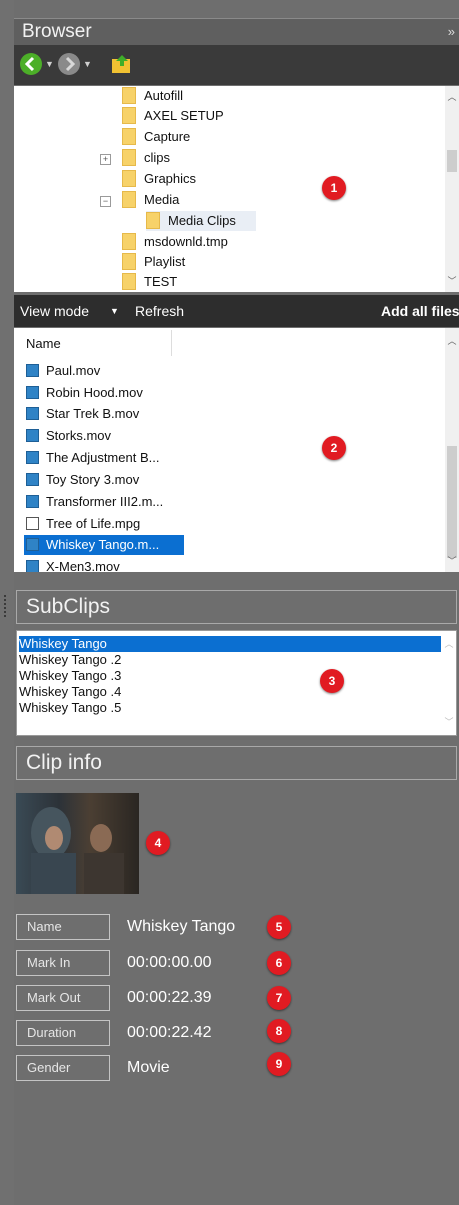 The width and height of the screenshot is (459, 1205). What do you see at coordinates (230, 660) in the screenshot?
I see `subclip-item: Whiskey Tango .2` at bounding box center [230, 660].